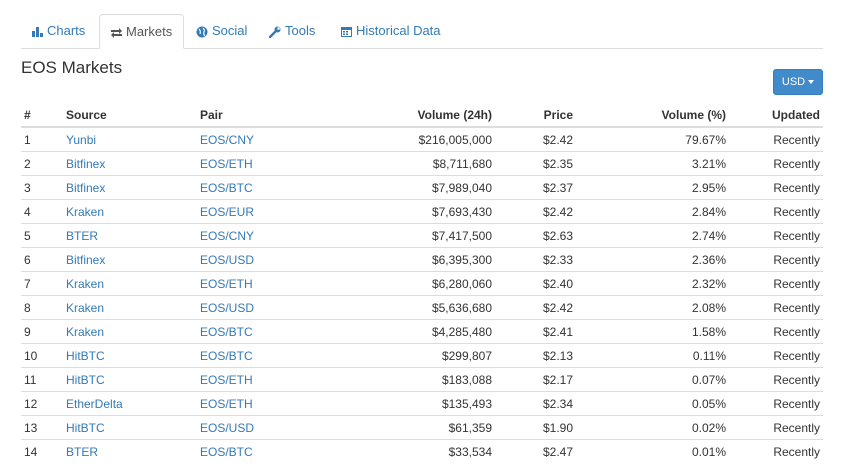  I want to click on source-link: Yunbi, so click(81, 140).